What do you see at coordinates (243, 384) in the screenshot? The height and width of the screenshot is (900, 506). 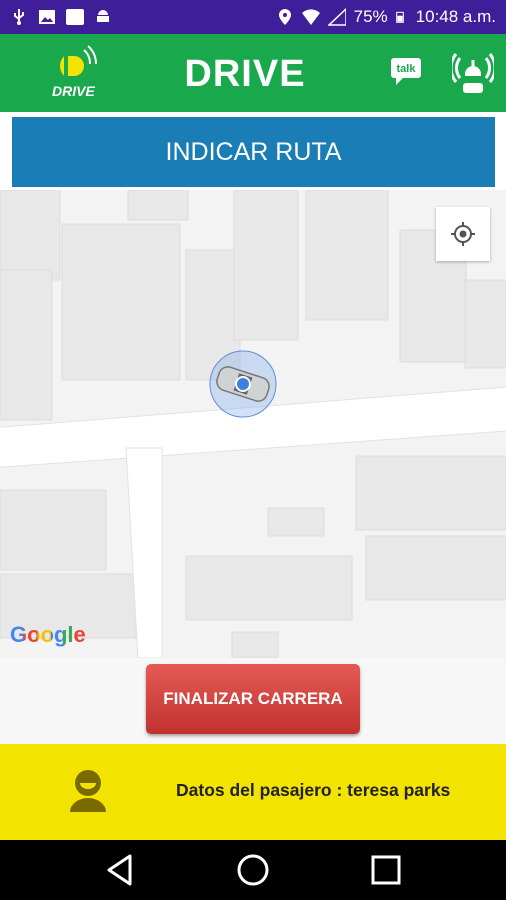 I see `car-marker-icon` at bounding box center [243, 384].